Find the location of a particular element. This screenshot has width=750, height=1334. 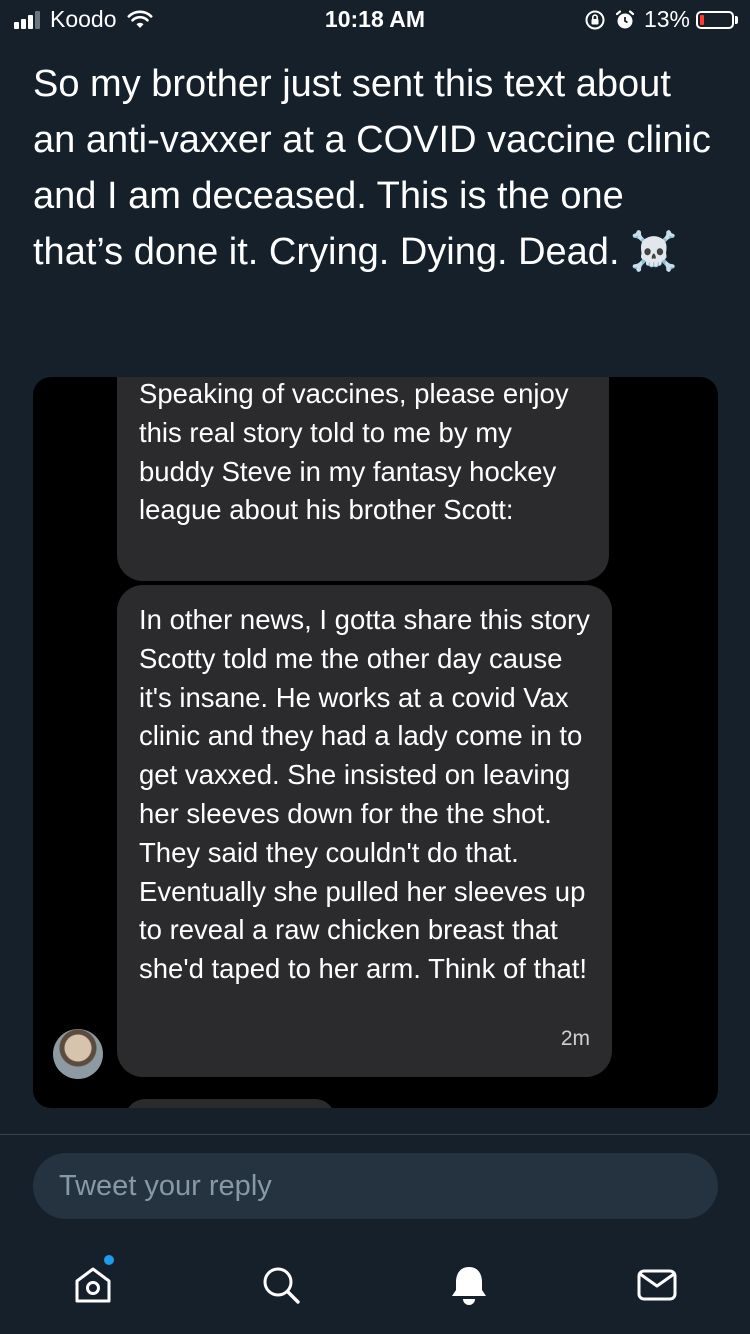

status-right: 13% is located at coordinates (661, 19).